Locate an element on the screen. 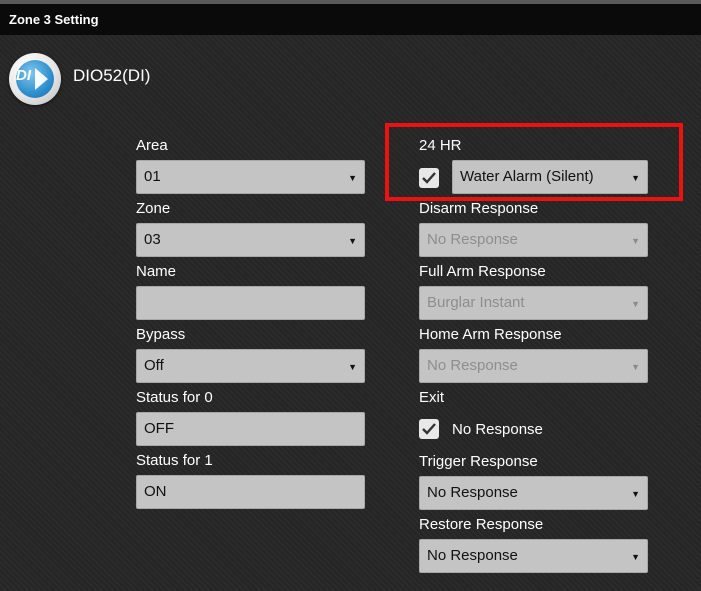  dialog-title: Zone 3 Setting is located at coordinates (54, 19).